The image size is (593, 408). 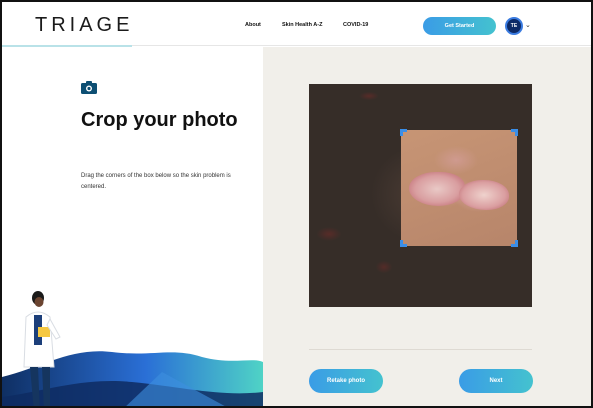 I want to click on avatar: TE, so click(x=514, y=26).